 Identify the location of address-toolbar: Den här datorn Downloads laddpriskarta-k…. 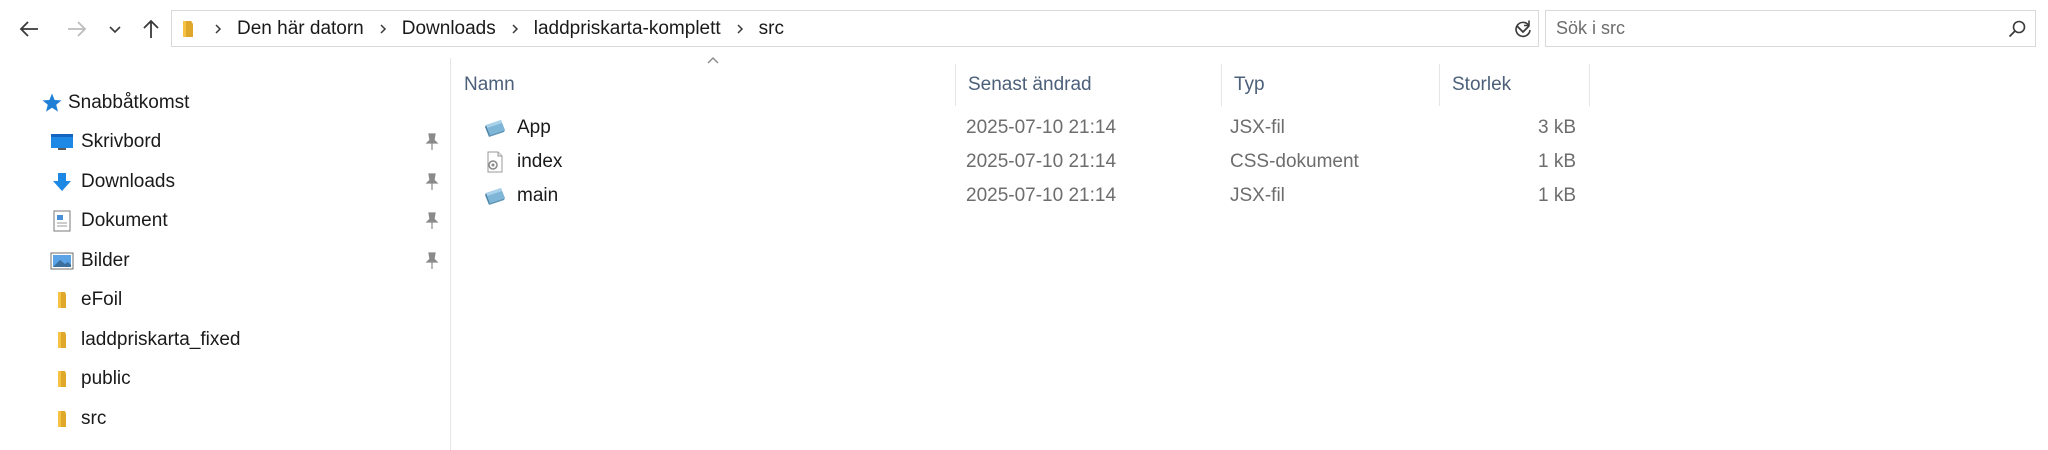
(1024, 29).